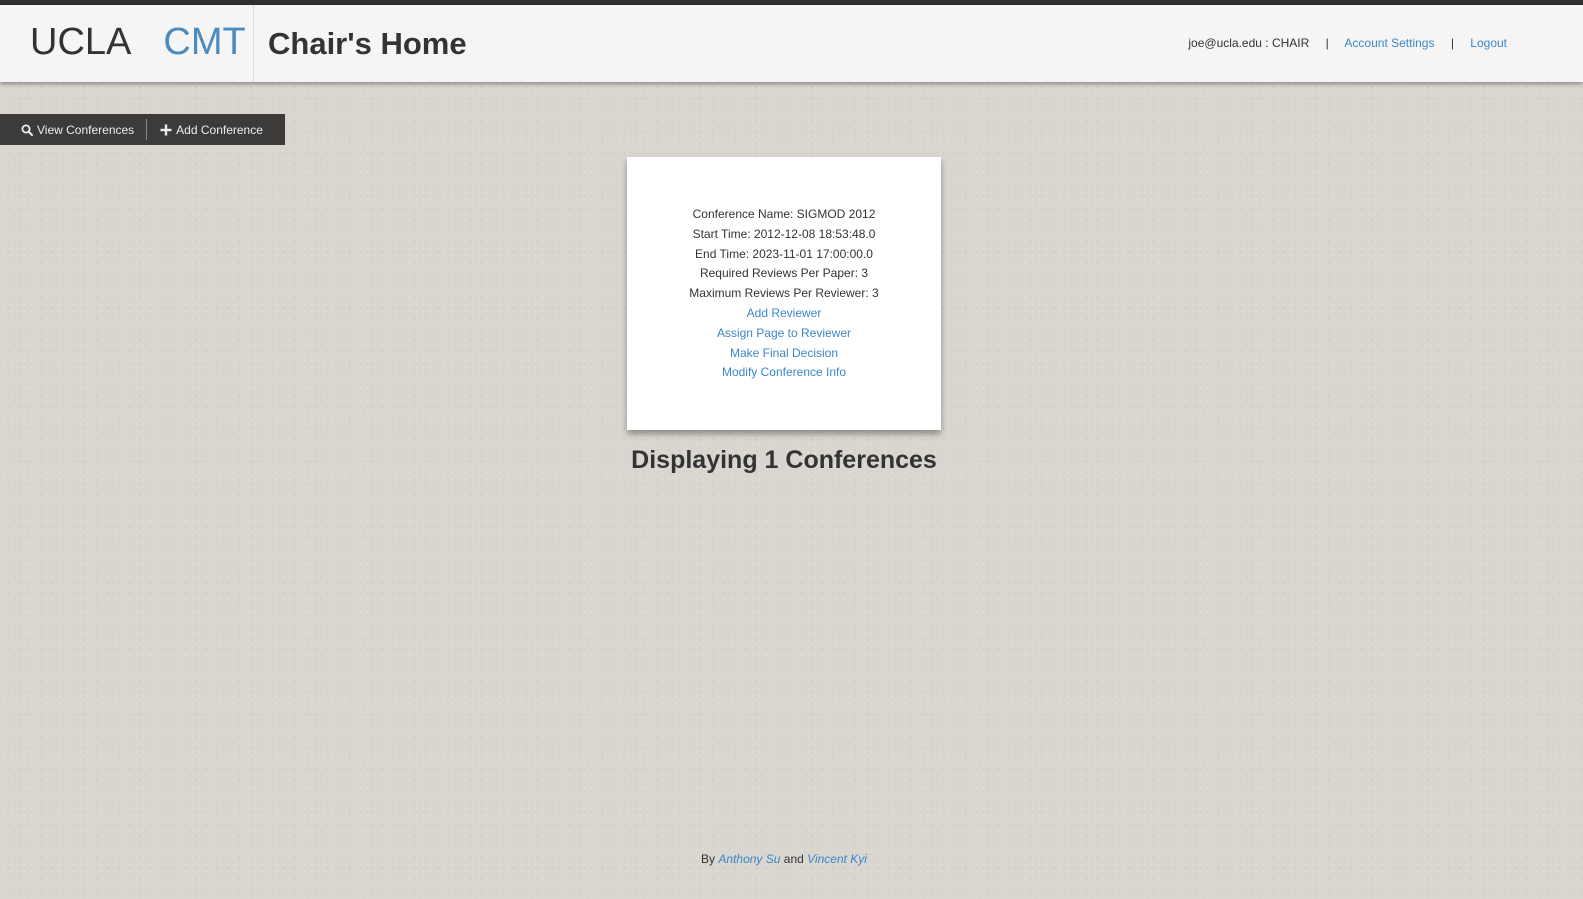  What do you see at coordinates (1389, 43) in the screenshot?
I see `account-settings-link: Account Settings` at bounding box center [1389, 43].